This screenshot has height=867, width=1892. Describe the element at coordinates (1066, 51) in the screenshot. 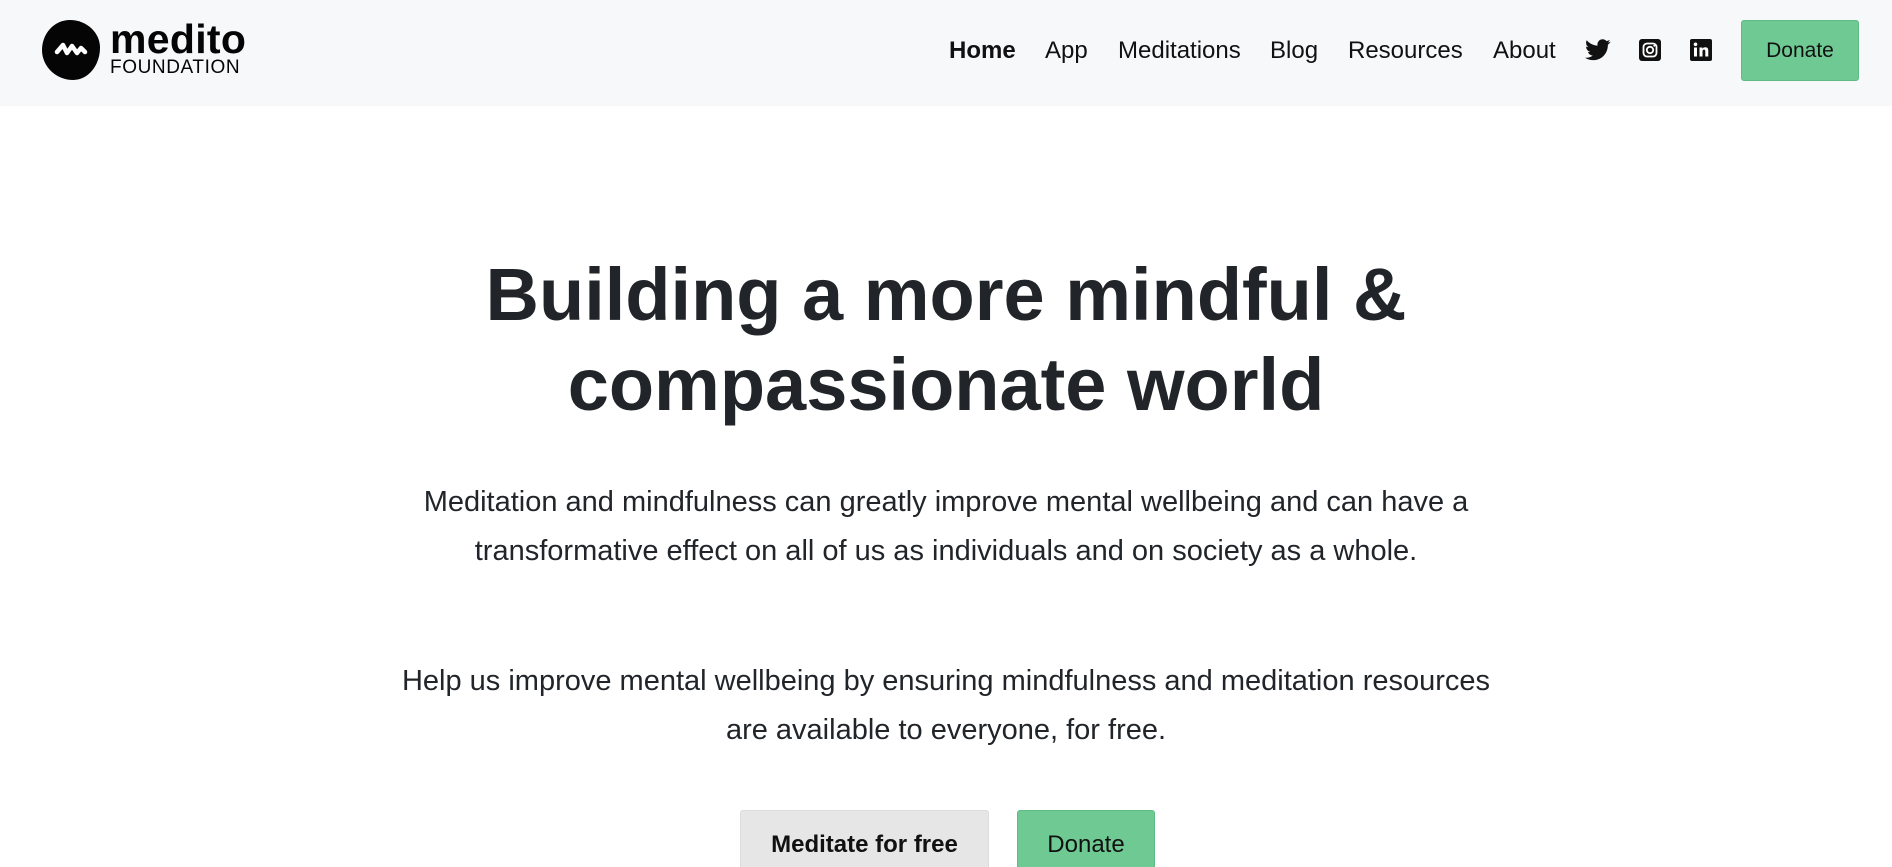

I see `nav-app: App` at that location.